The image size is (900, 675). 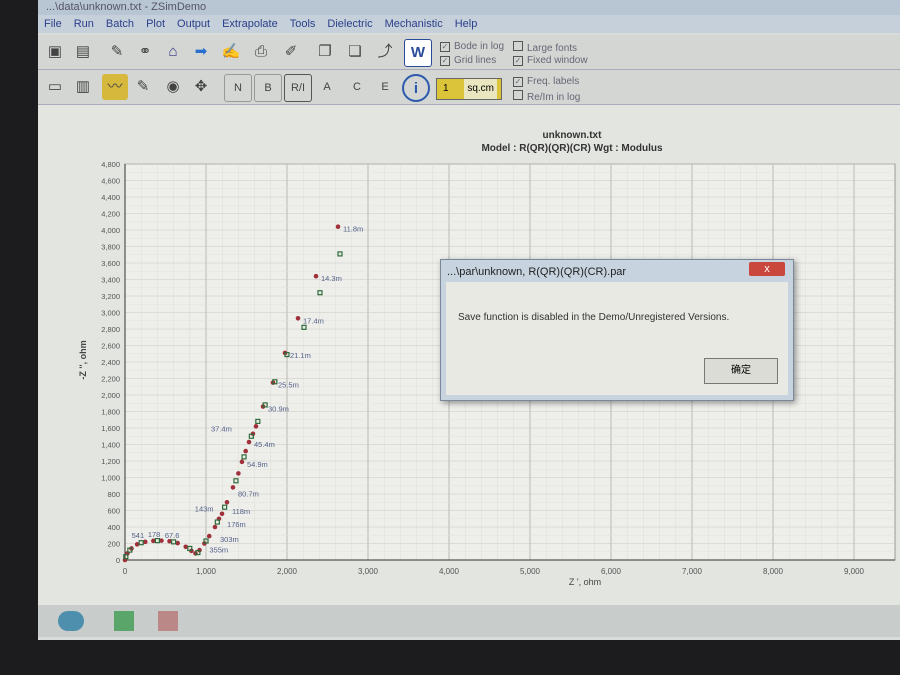 I want to click on y-tick-label: 0, so click(x=118, y=560).